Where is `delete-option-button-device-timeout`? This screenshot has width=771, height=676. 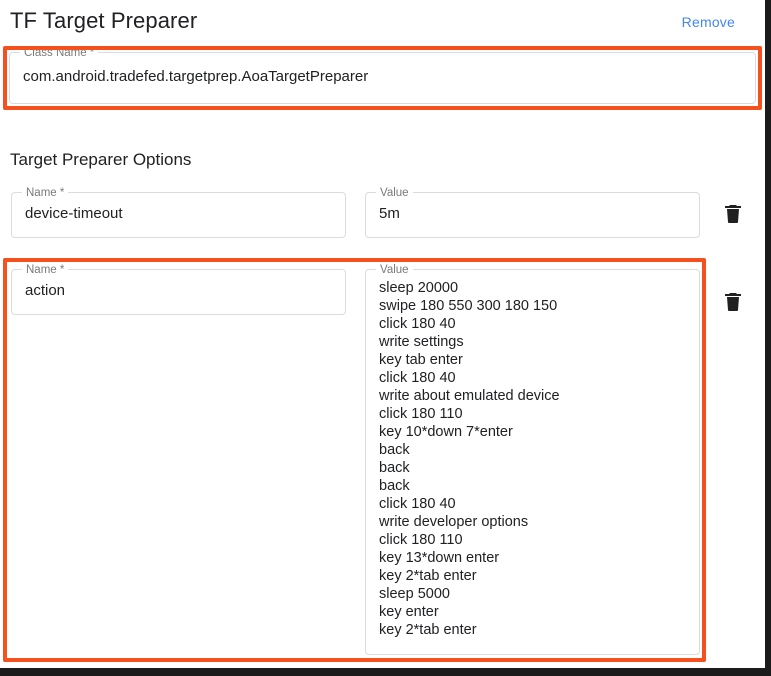 delete-option-button-device-timeout is located at coordinates (733, 214).